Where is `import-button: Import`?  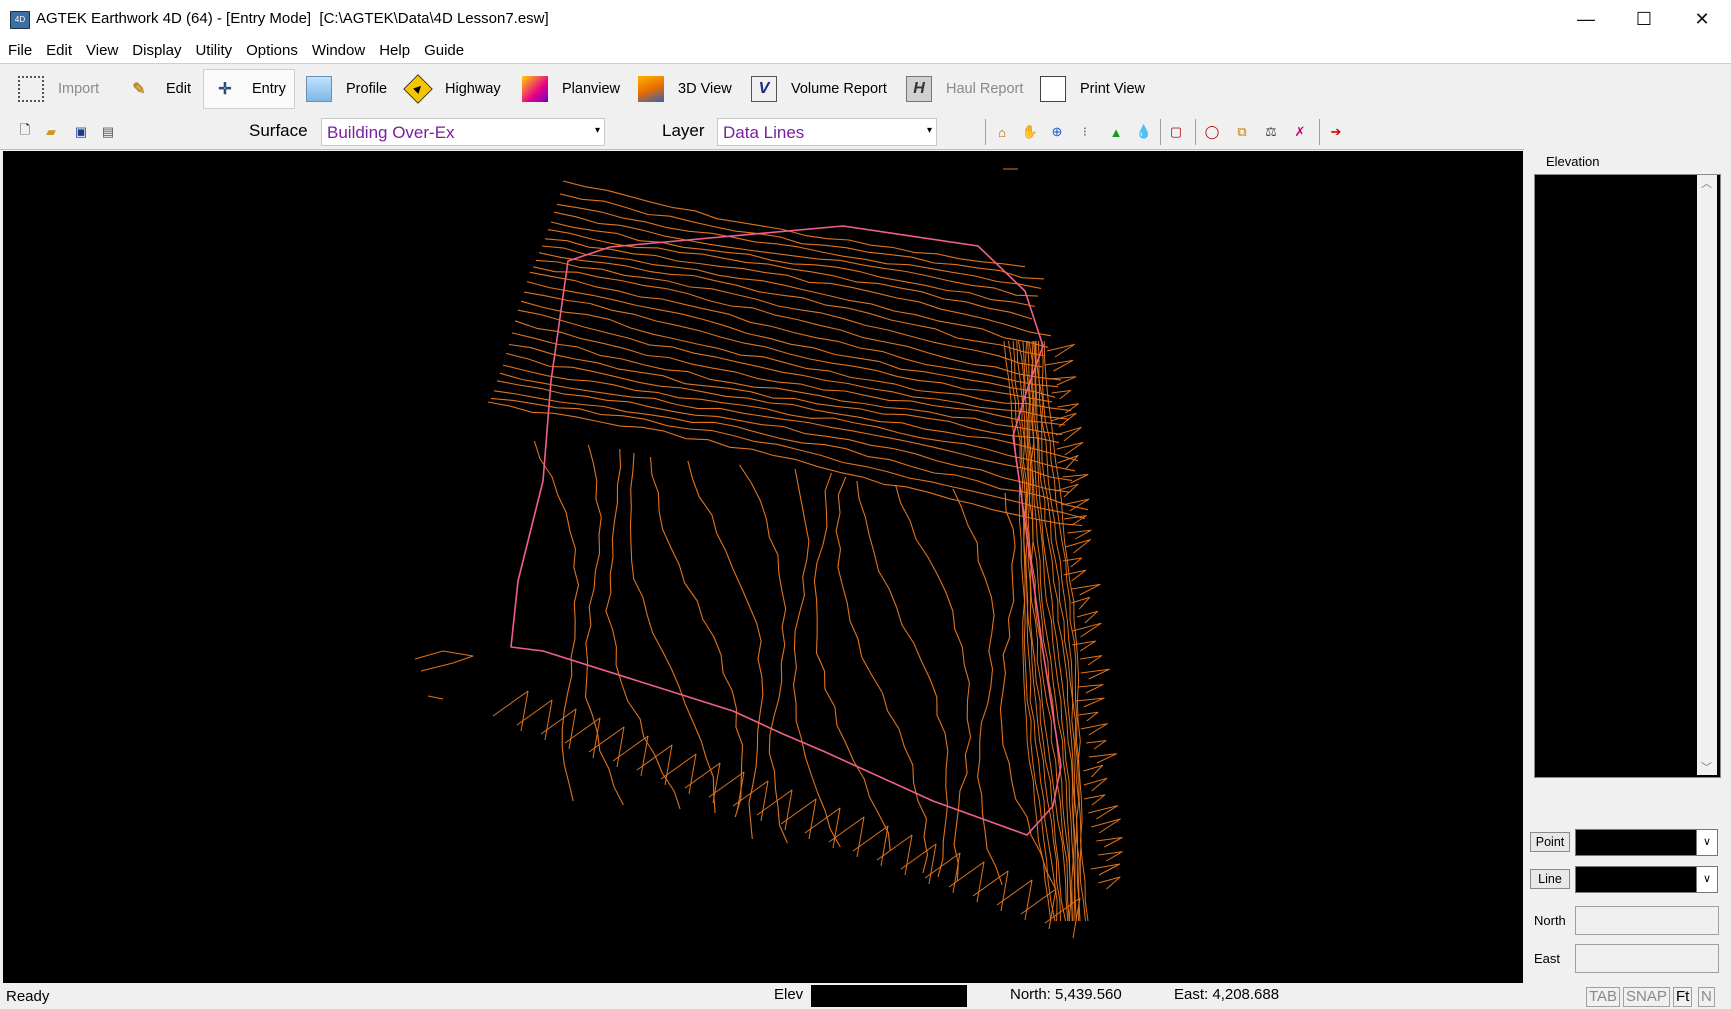 import-button: Import is located at coordinates (58, 89).